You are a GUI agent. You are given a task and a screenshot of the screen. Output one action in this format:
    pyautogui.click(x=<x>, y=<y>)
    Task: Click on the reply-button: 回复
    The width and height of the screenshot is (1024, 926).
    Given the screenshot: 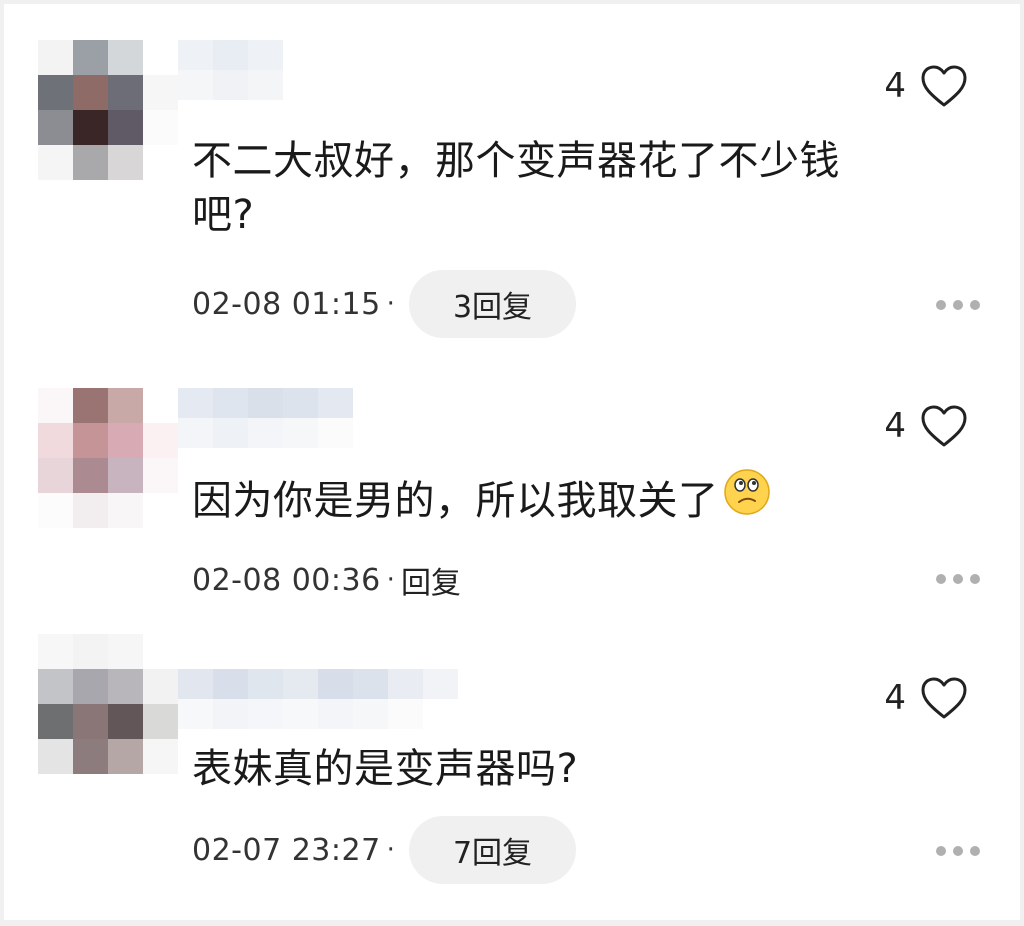 What is the action you would take?
    pyautogui.click(x=431, y=580)
    